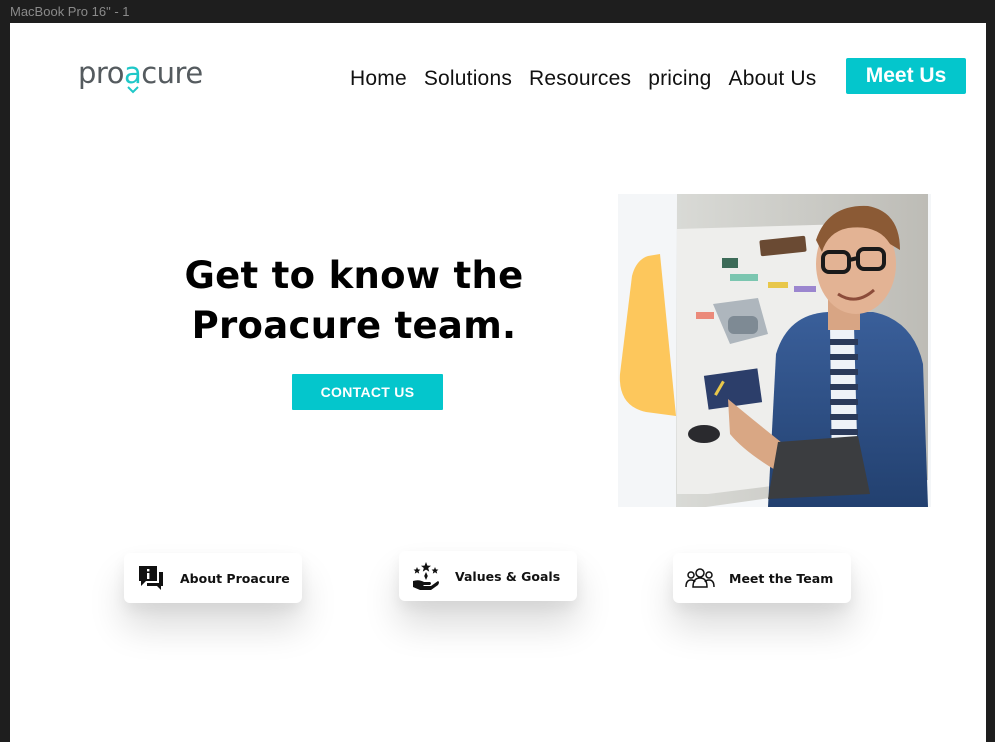  What do you see at coordinates (132, 90) in the screenshot?
I see `logo-chevron-icon` at bounding box center [132, 90].